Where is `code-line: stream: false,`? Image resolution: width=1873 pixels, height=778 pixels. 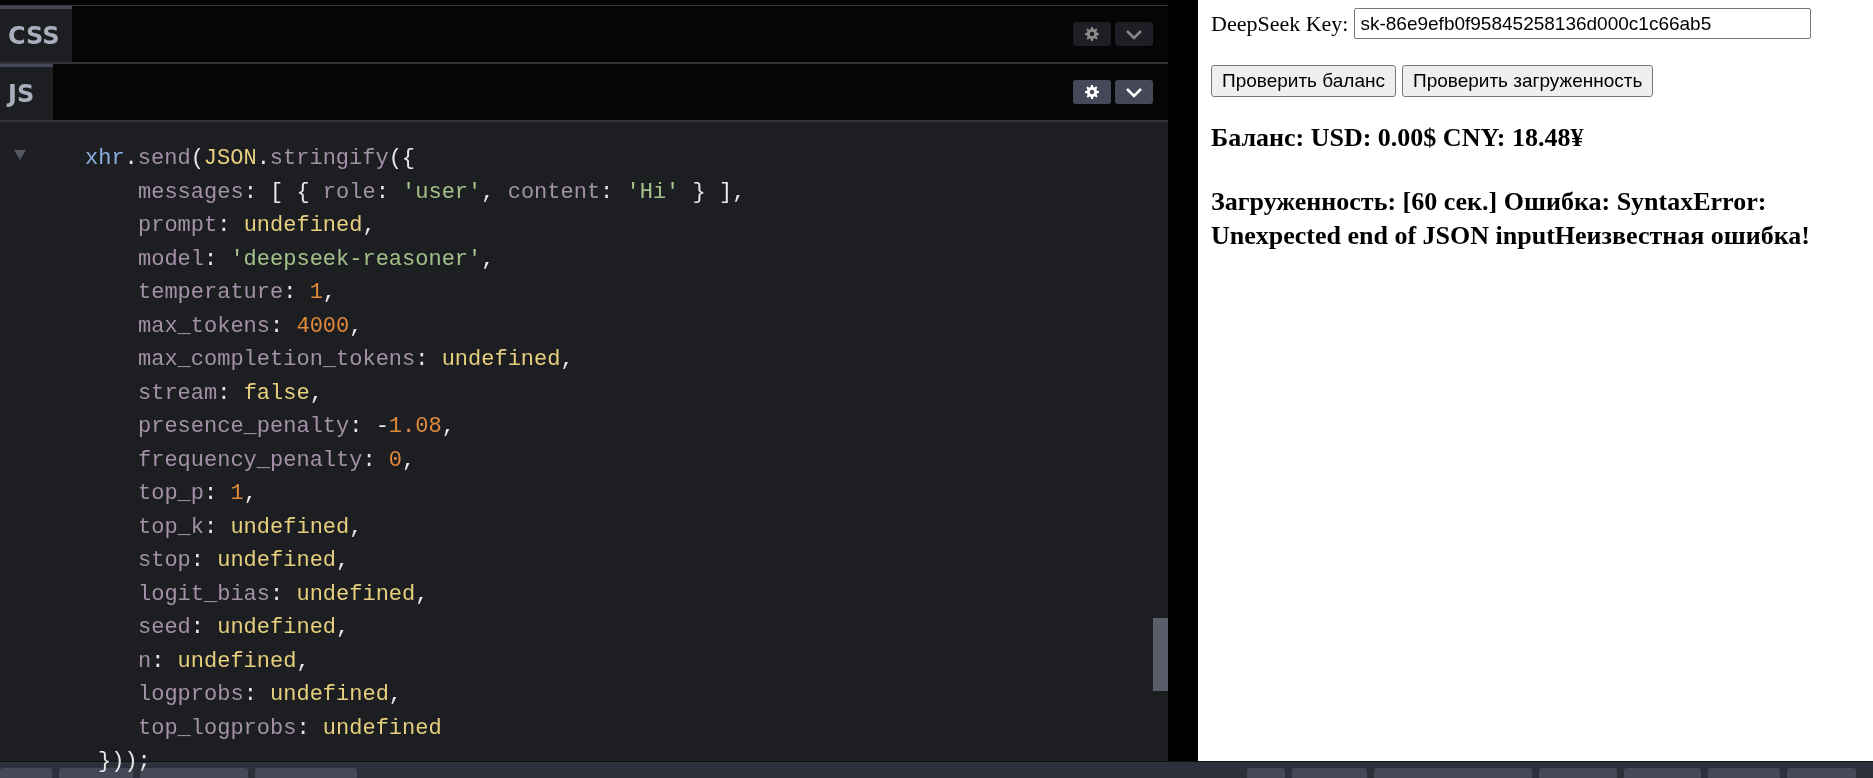 code-line: stream: false, is located at coordinates (230, 393).